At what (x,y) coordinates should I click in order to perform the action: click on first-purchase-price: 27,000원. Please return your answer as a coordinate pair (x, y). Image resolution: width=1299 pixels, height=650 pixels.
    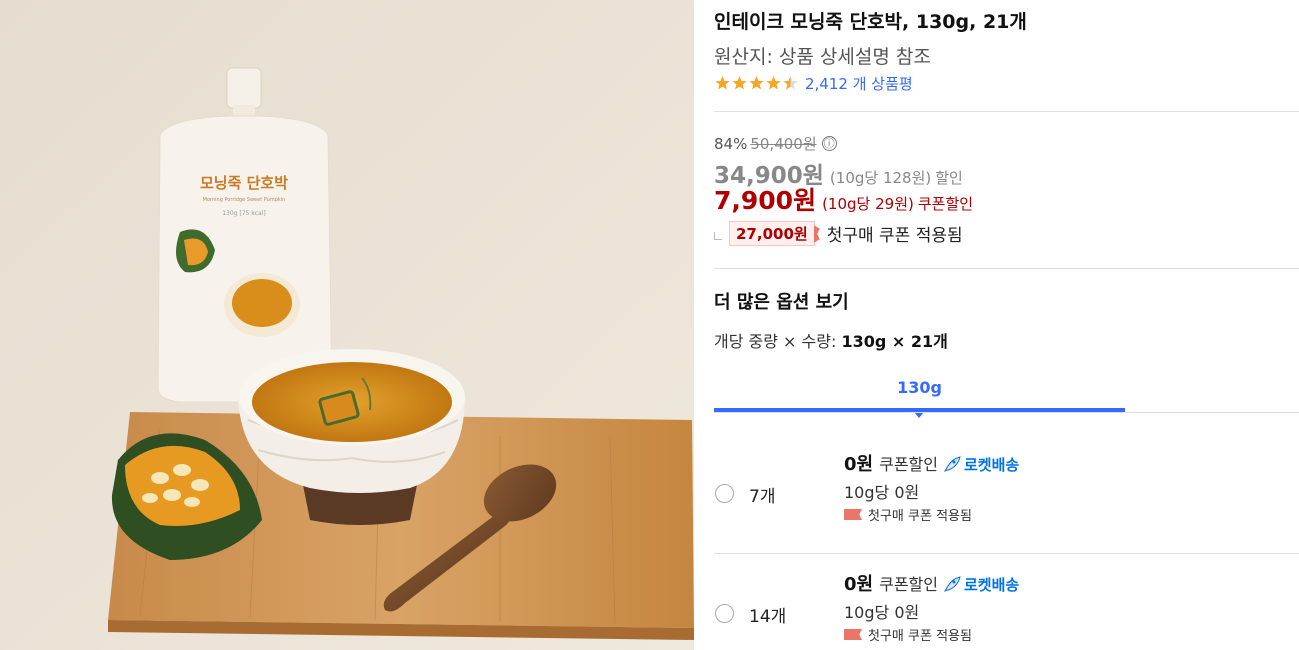
    Looking at the image, I should click on (772, 234).